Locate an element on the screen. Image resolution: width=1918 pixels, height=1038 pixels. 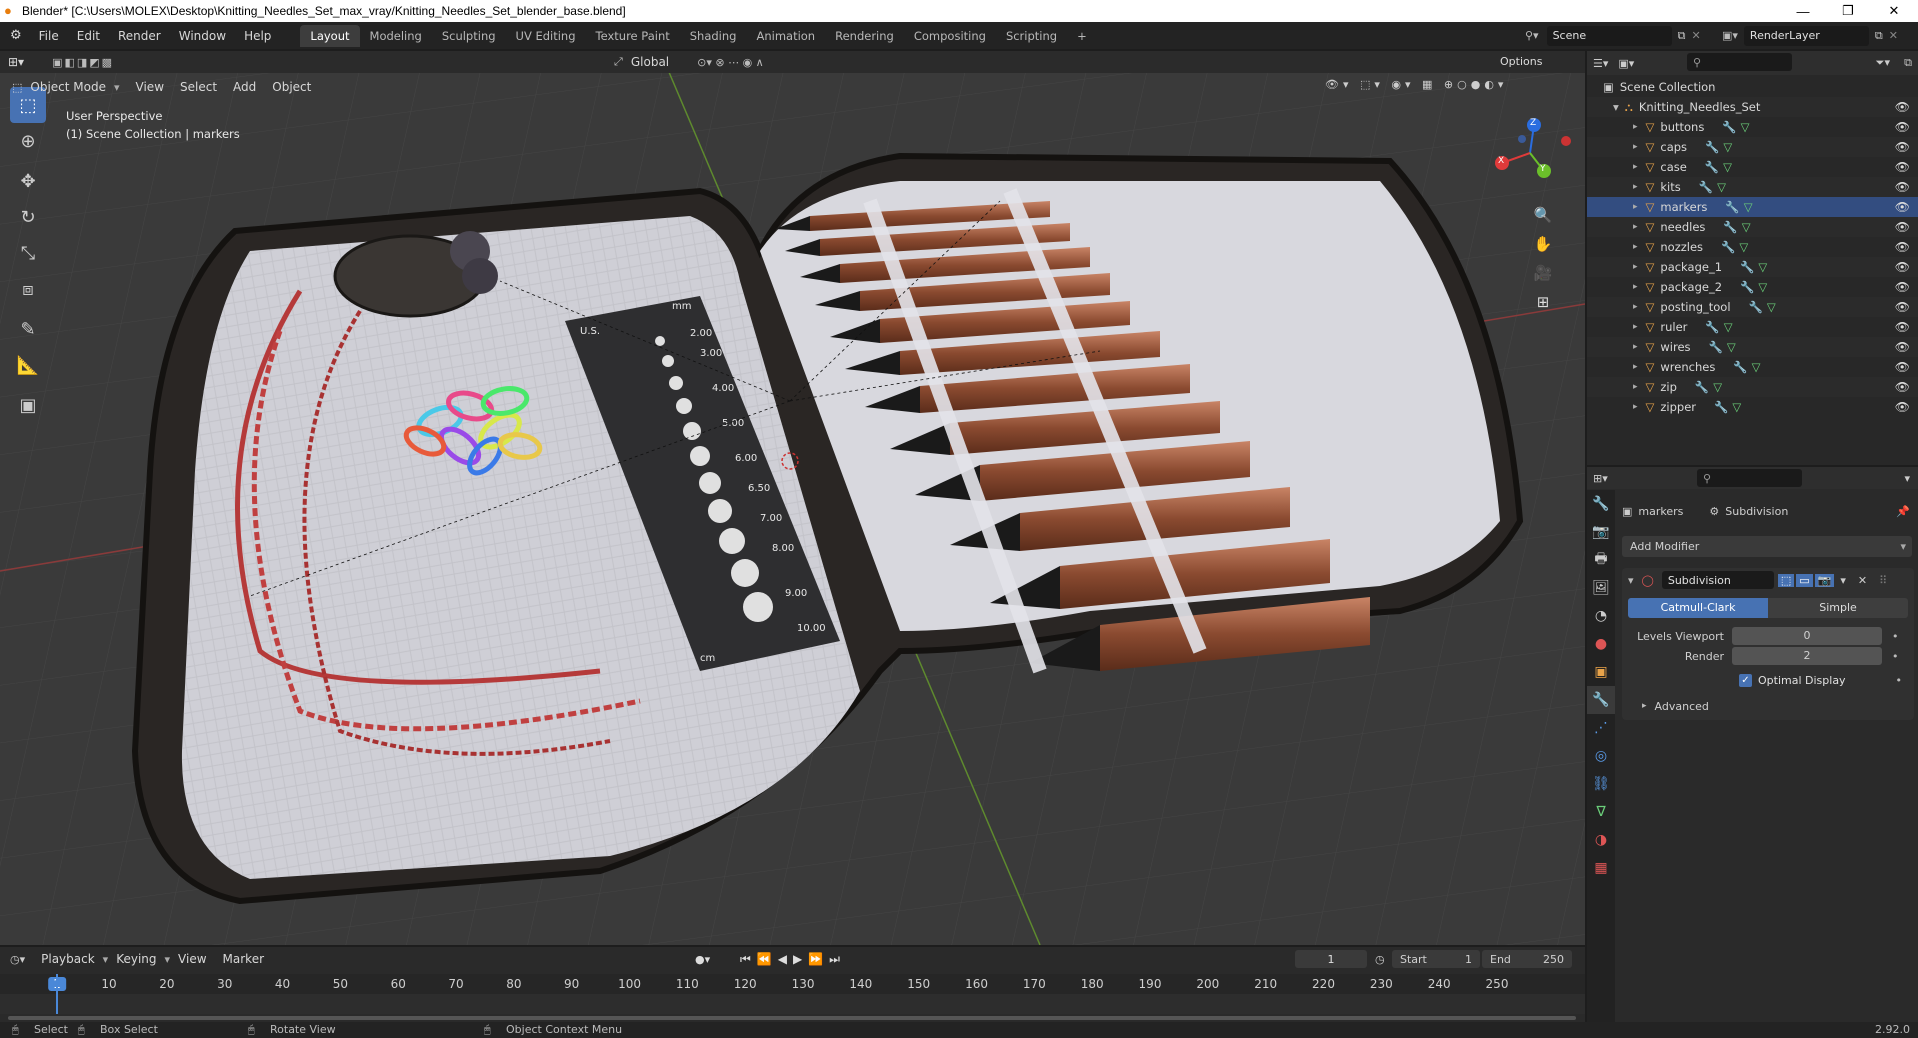
outliner-item-zipper: ▸ ▽ zipper 🔧 ▽ 👁 is located at coordinates (1752, 407).